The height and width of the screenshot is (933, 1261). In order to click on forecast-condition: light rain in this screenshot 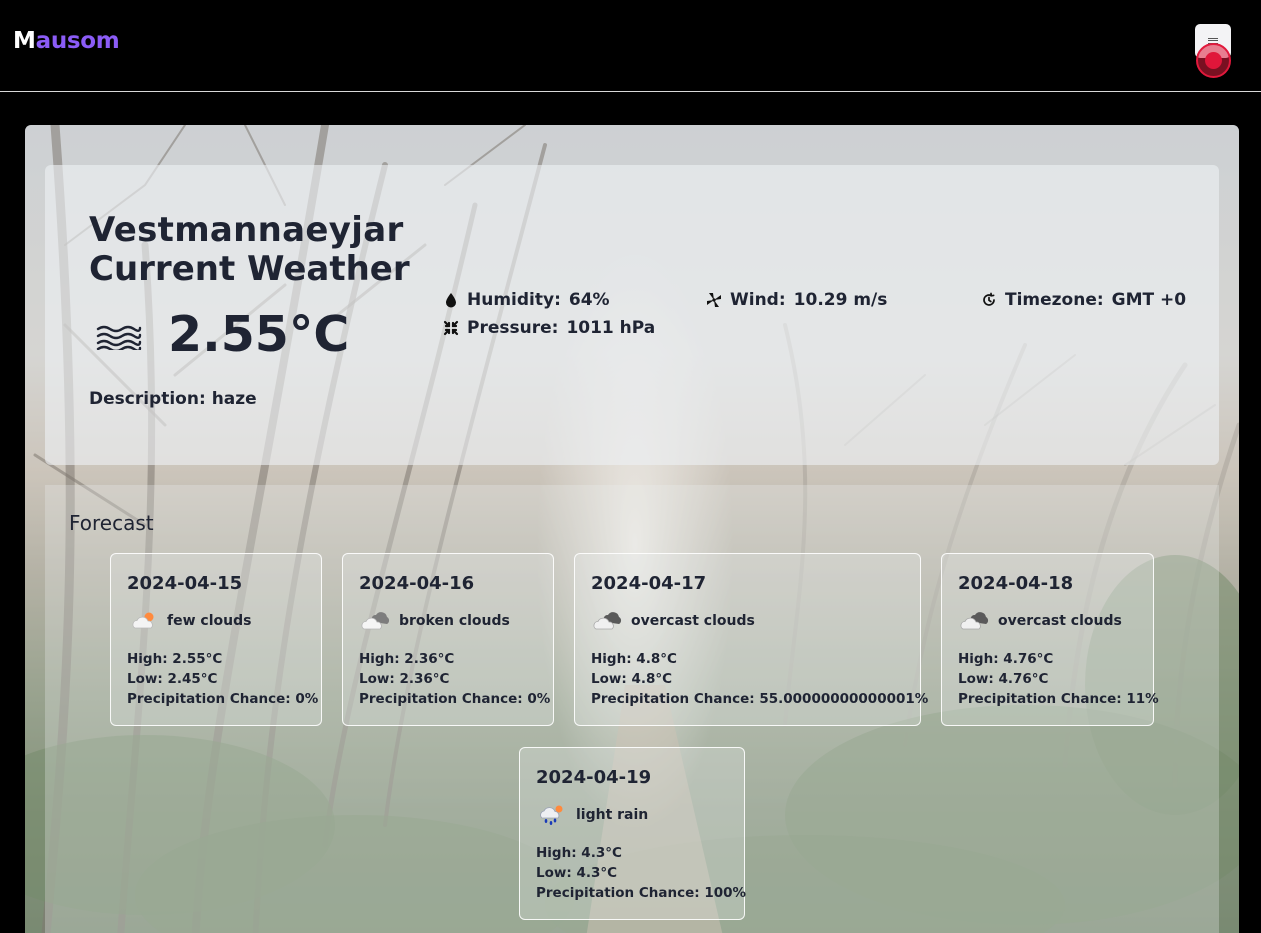, I will do `click(612, 815)`.